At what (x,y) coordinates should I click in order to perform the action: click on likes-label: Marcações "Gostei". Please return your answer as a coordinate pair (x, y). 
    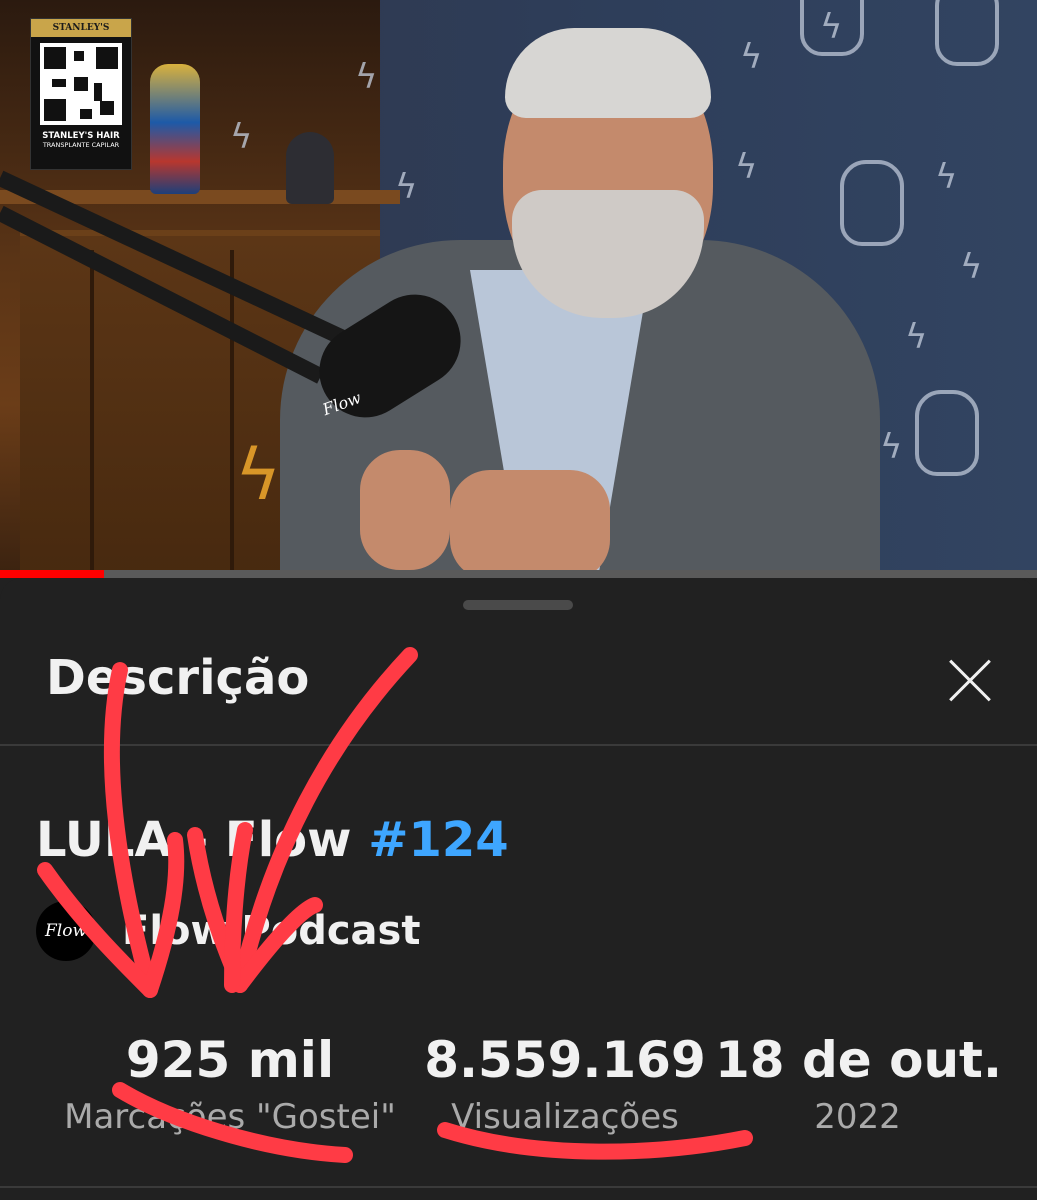
    Looking at the image, I should click on (230, 1117).